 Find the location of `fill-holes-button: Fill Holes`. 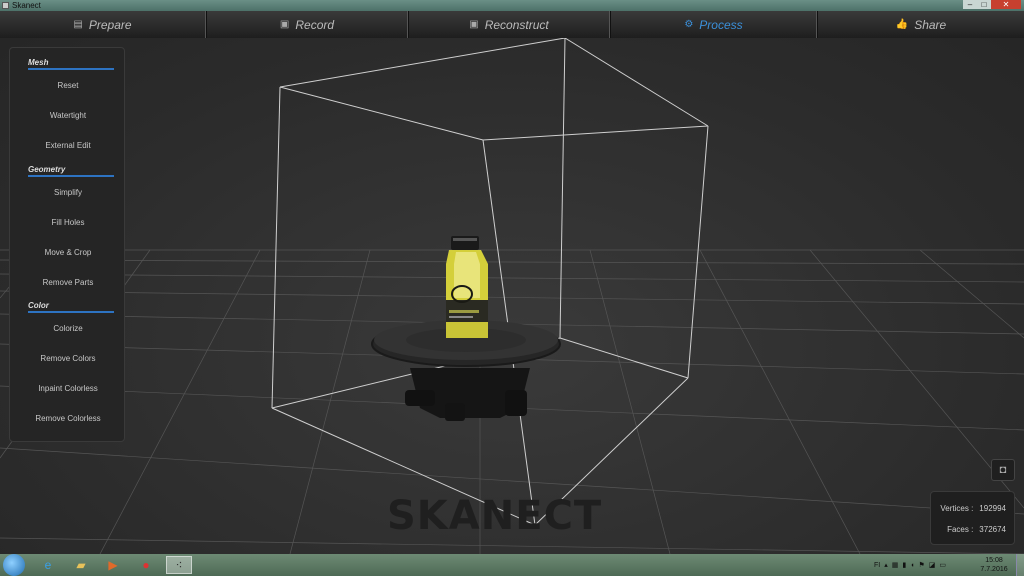

fill-holes-button: Fill Holes is located at coordinates (68, 223).